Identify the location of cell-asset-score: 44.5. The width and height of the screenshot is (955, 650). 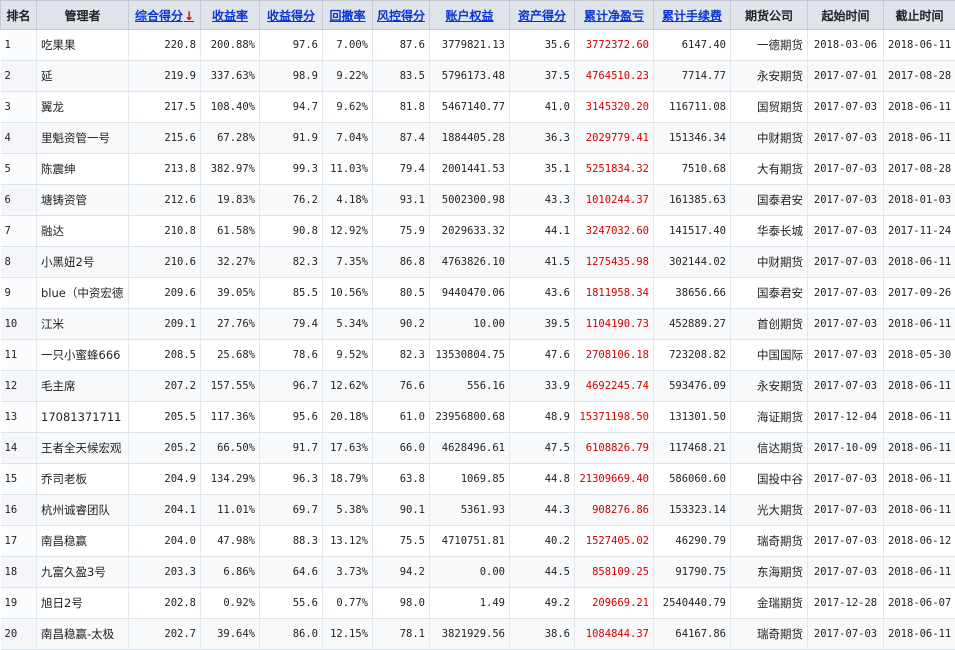
(542, 572).